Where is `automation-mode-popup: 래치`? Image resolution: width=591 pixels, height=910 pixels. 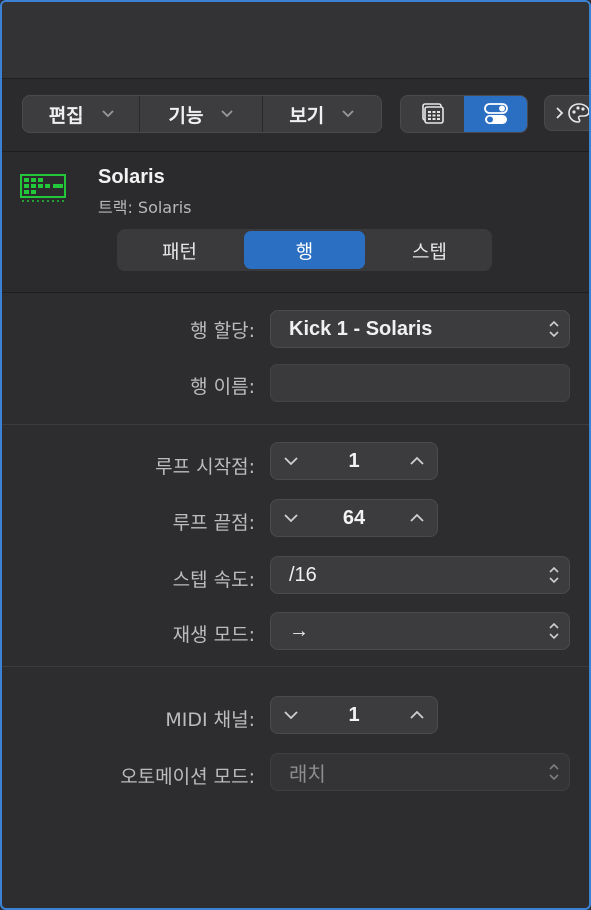
automation-mode-popup: 래치 is located at coordinates (420, 772).